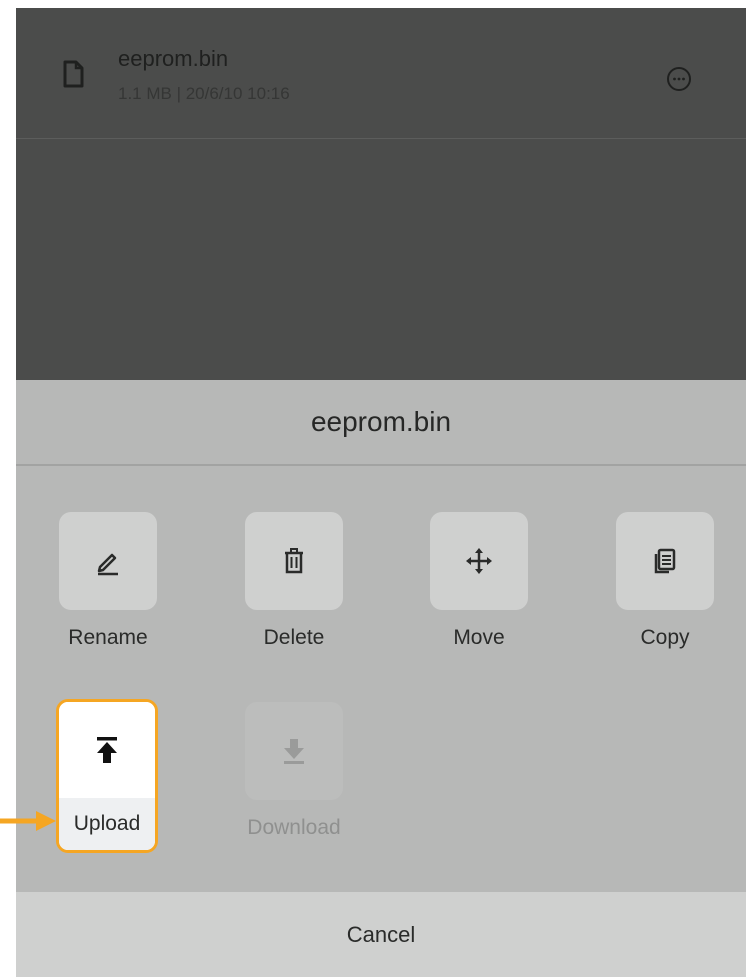 Image resolution: width=746 pixels, height=977 pixels. I want to click on copy-icon, so click(665, 561).